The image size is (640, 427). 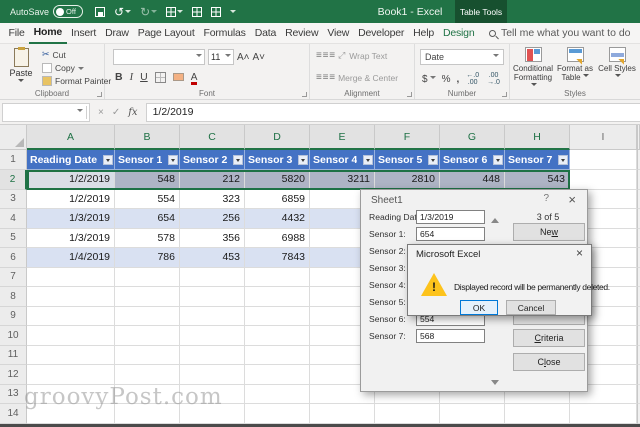 What do you see at coordinates (13, 394) in the screenshot?
I see `row-header-13: 13` at bounding box center [13, 394].